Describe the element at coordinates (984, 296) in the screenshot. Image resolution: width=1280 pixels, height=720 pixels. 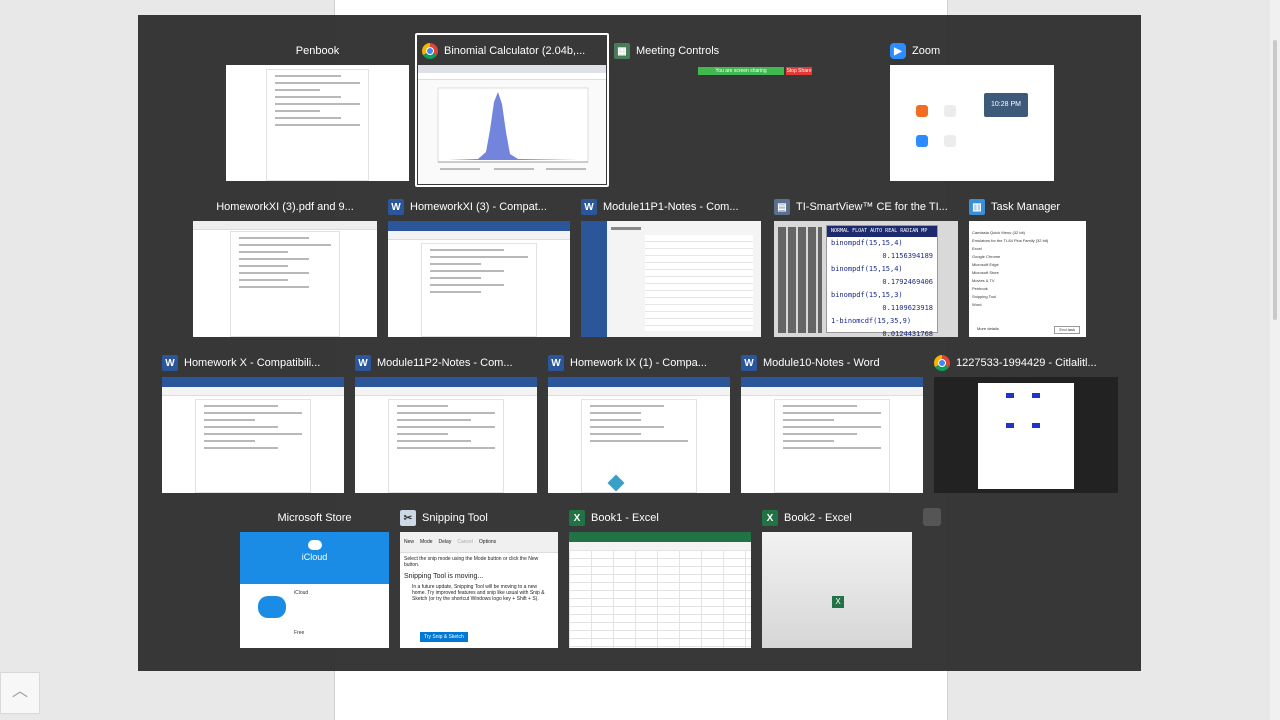
I see `task-item: Snipping Tool` at that location.